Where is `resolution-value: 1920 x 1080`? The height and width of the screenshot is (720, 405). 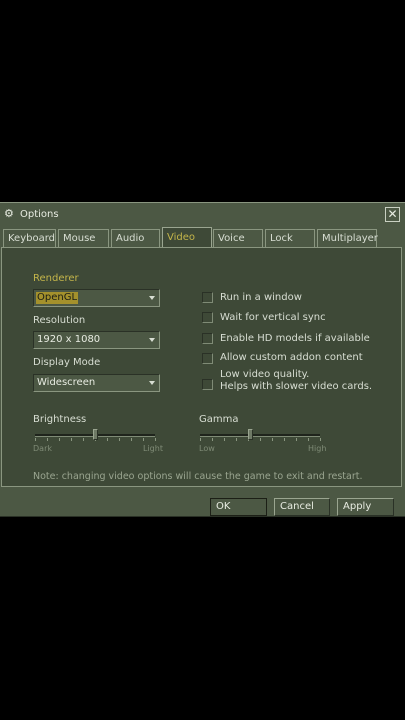
resolution-value: 1920 x 1080 is located at coordinates (69, 339).